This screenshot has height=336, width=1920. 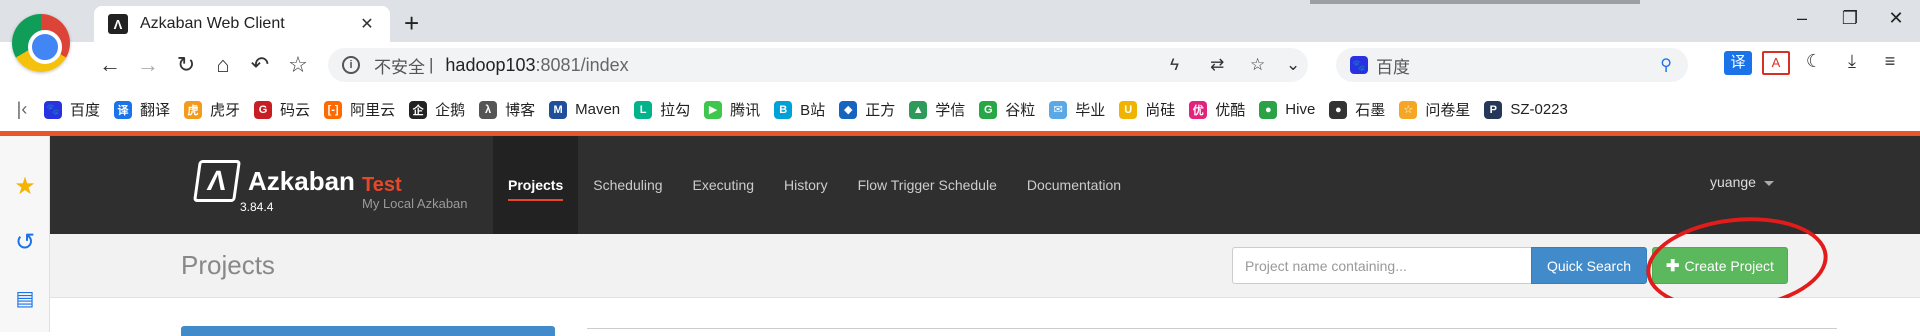 What do you see at coordinates (918, 109) in the screenshot?
I see `bookmark-favicon-icon: ▲` at bounding box center [918, 109].